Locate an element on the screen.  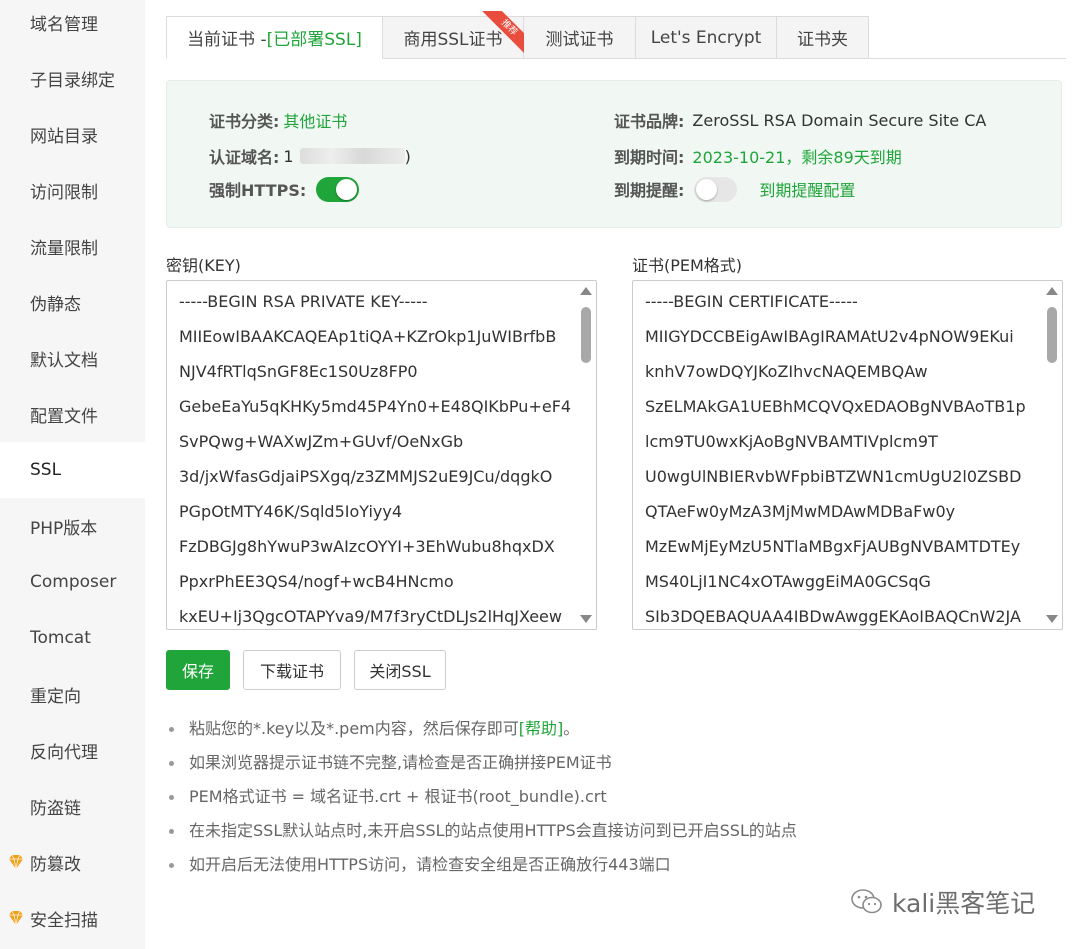
wechat-icon is located at coordinates (866, 901).